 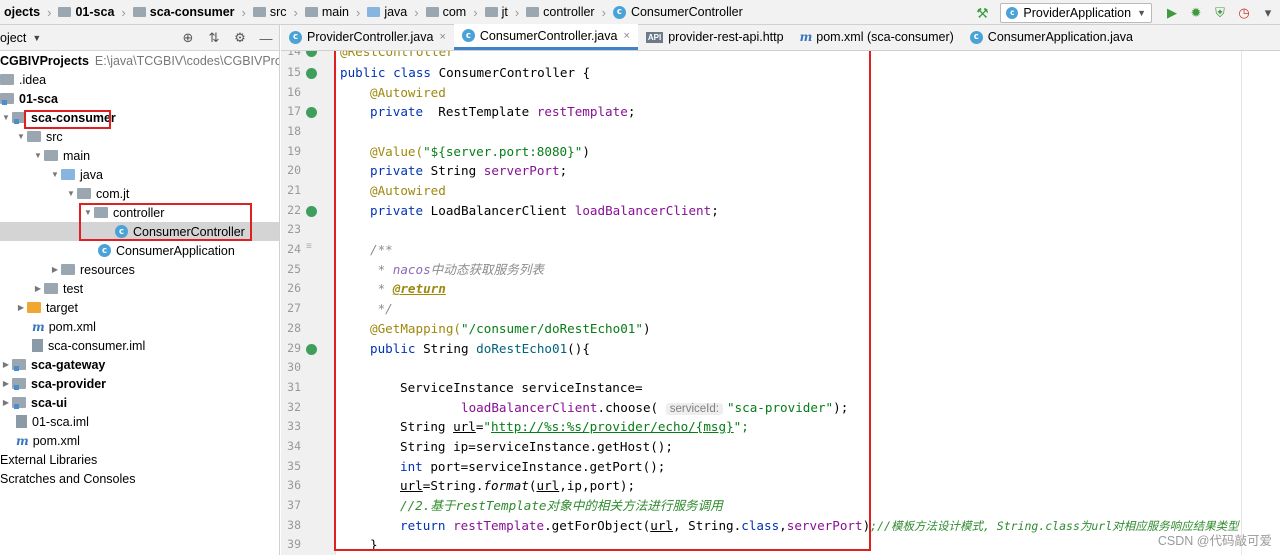 What do you see at coordinates (139, 402) in the screenshot?
I see `tree-item-sca-ui: ▶ sca-ui` at bounding box center [139, 402].